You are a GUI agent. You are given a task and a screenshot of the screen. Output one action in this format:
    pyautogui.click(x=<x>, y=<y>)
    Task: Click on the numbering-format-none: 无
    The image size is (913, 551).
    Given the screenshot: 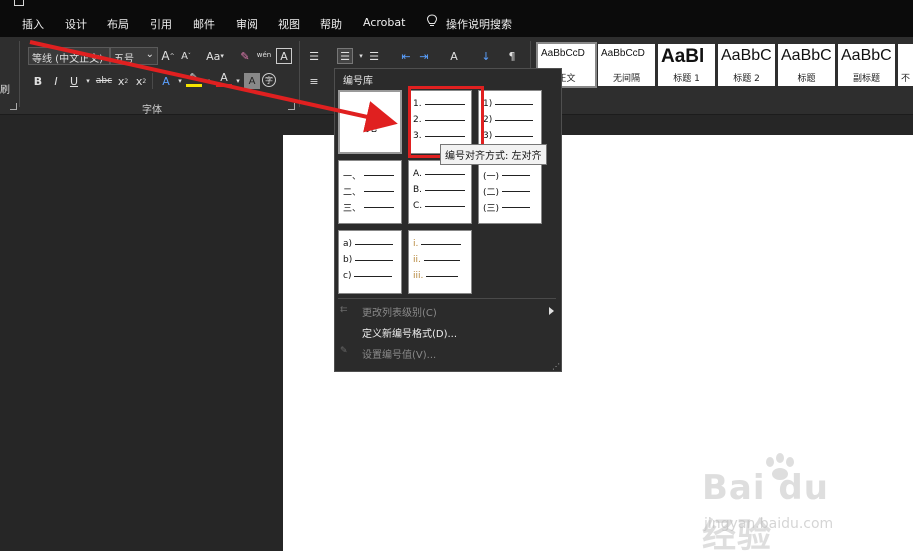 What is the action you would take?
    pyautogui.click(x=370, y=122)
    